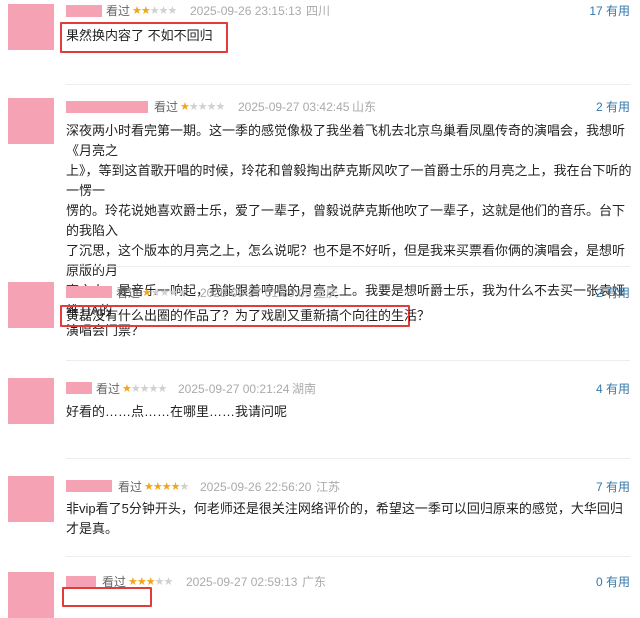  I want to click on review-time: 2025-09-27 03:42:45, so click(294, 107).